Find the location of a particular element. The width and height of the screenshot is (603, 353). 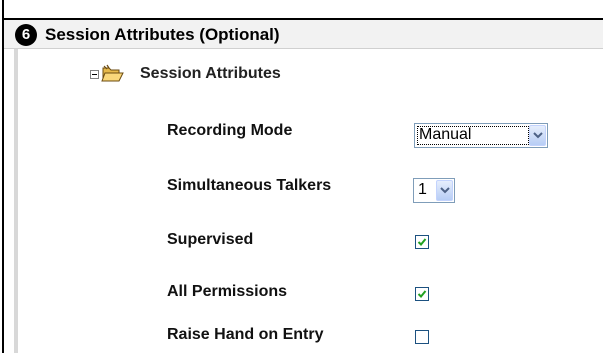

tree-node-session-attributes: Session Attributes is located at coordinates (185, 74).